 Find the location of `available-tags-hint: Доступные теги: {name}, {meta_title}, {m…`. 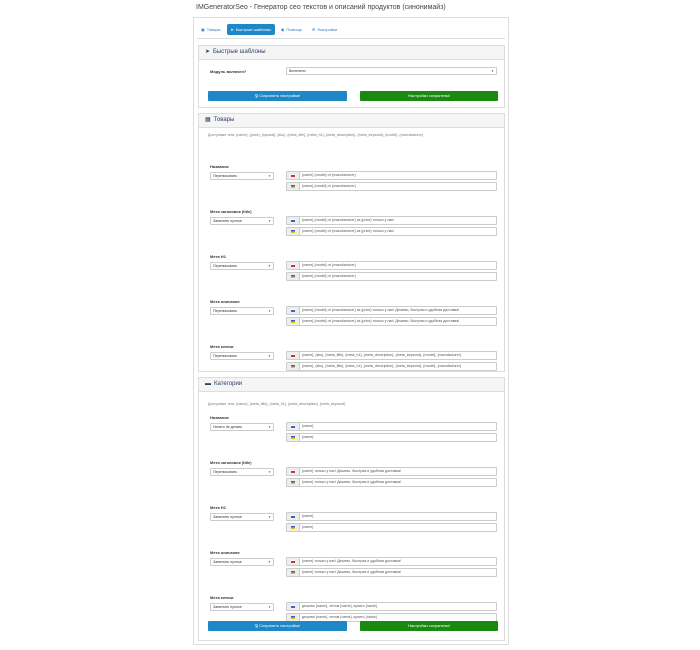

available-tags-hint: Доступные теги: {name}, {meta_title}, {m… is located at coordinates (277, 404).